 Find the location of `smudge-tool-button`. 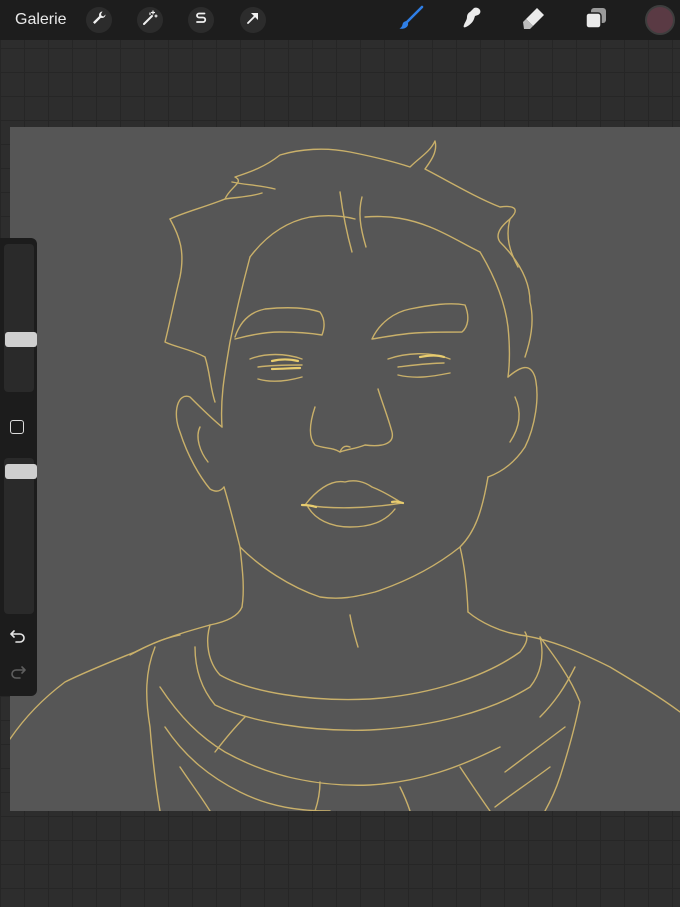

smudge-tool-button is located at coordinates (472, 20).